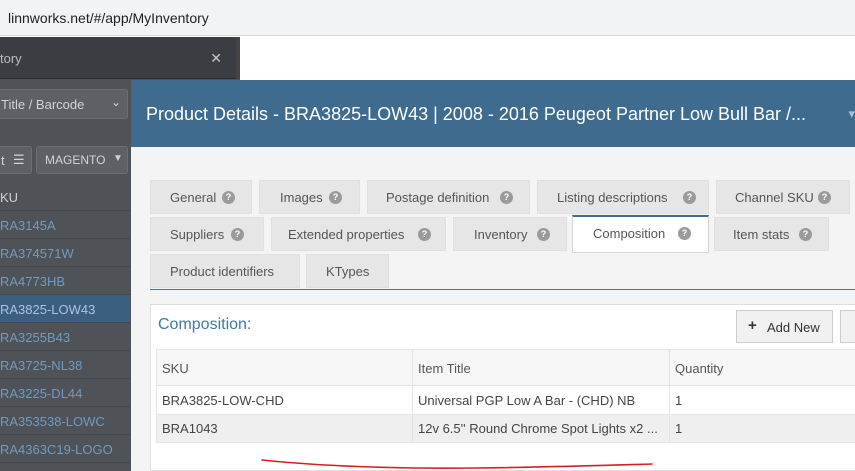 The height and width of the screenshot is (471, 855). What do you see at coordinates (847, 326) in the screenshot?
I see `more-actions-button` at bounding box center [847, 326].